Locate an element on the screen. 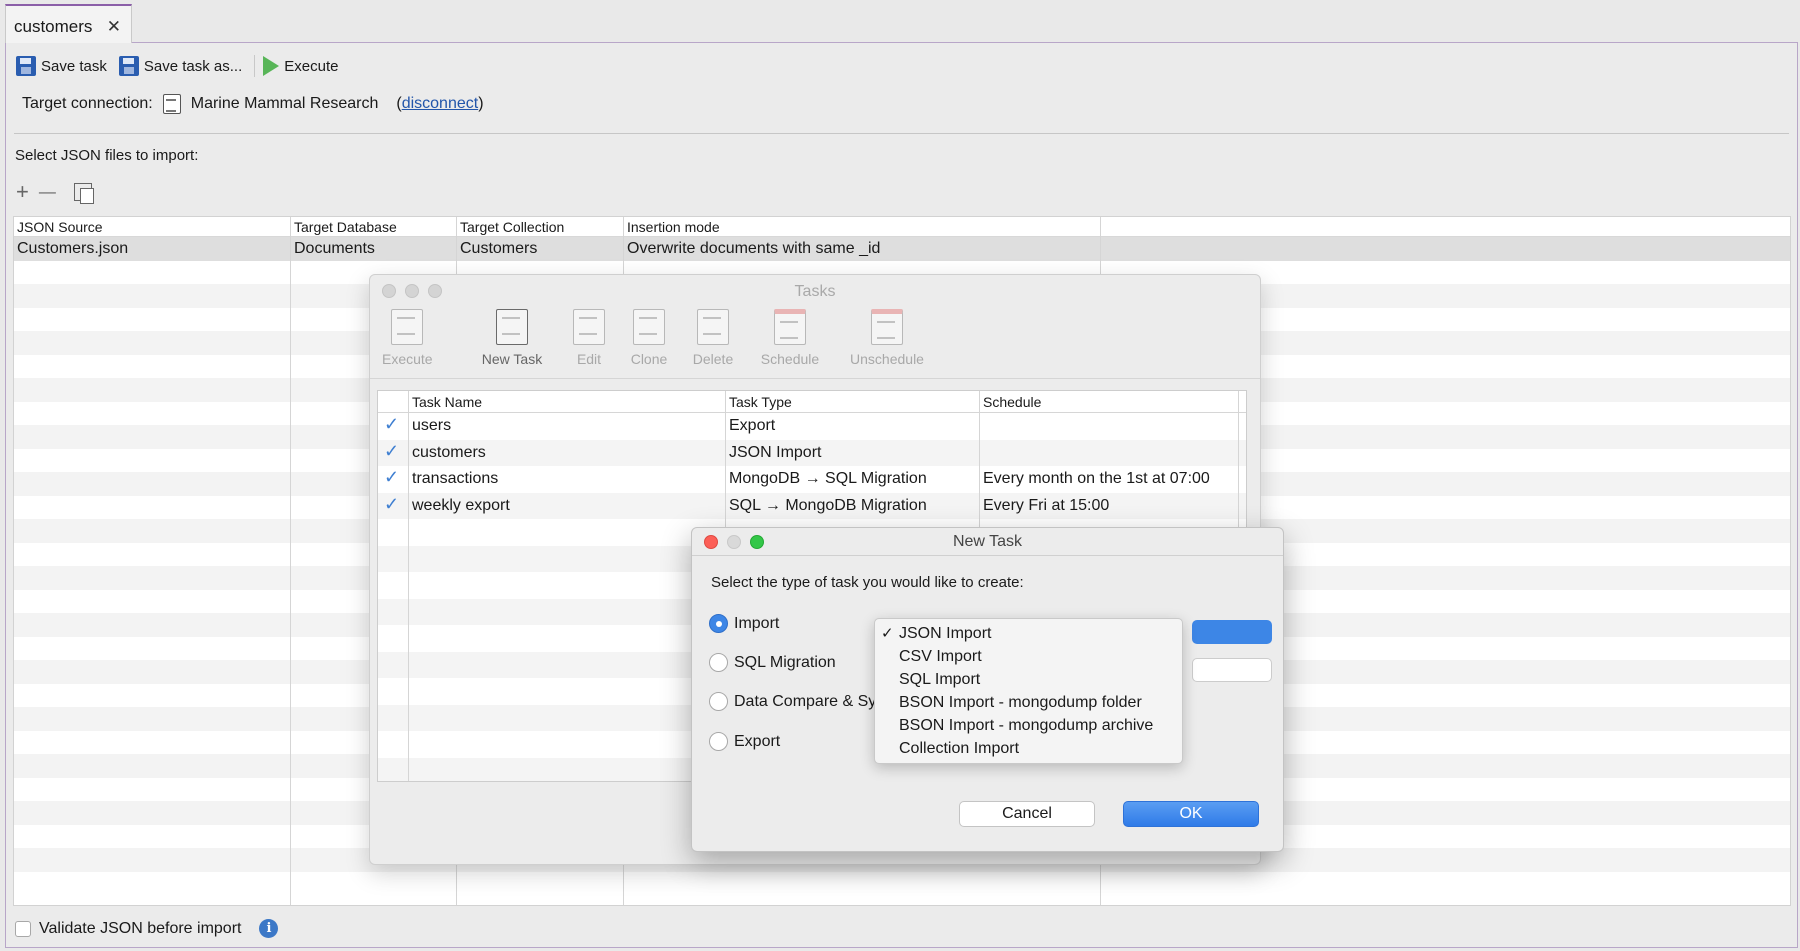 The height and width of the screenshot is (951, 1800). column-header: Insertion mode is located at coordinates (673, 227).